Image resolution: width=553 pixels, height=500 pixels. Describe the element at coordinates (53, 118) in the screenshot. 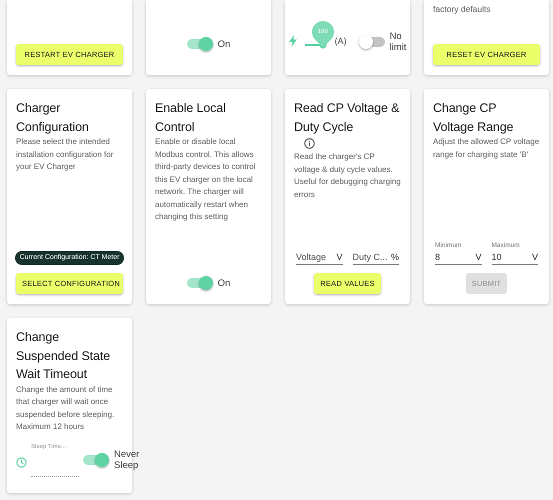

I see `card-title: Charger Configuration` at that location.